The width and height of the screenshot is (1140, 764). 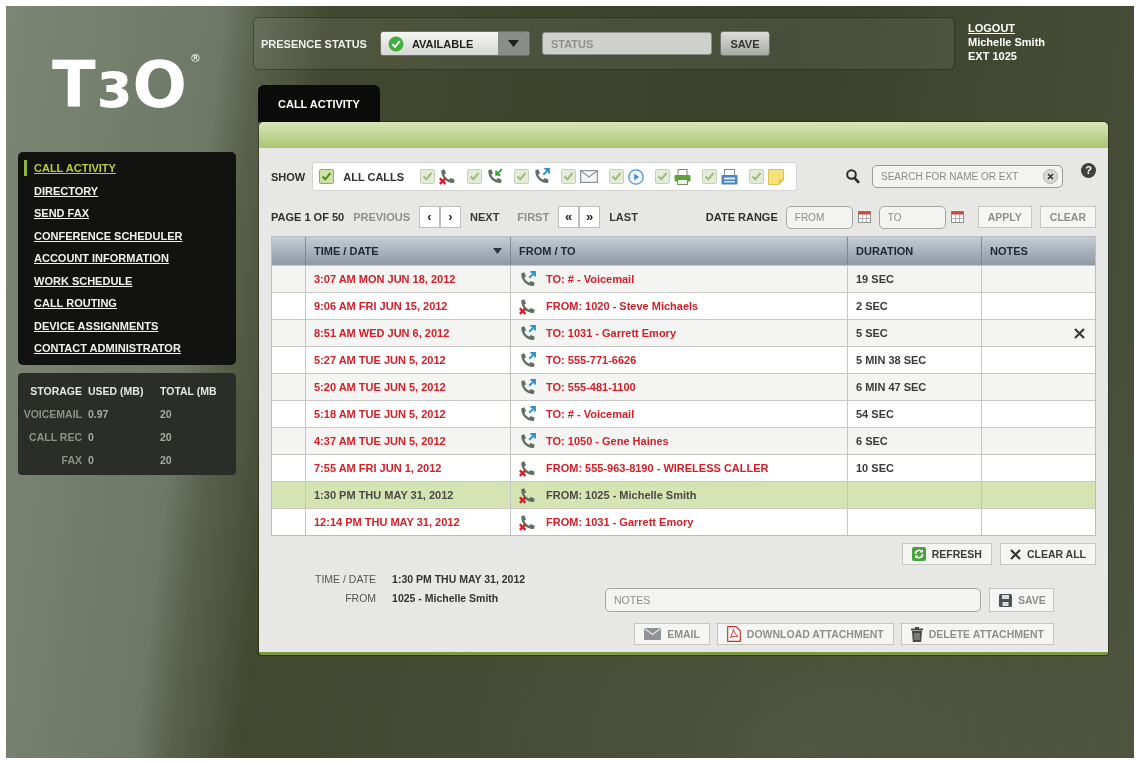 What do you see at coordinates (374, 176) in the screenshot?
I see `all-calls-label: ALL CALLS` at bounding box center [374, 176].